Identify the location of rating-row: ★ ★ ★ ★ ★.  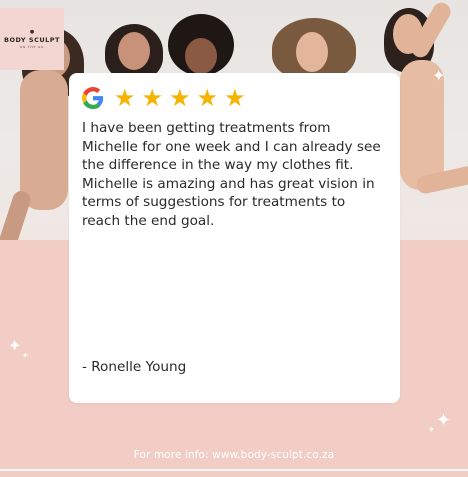
(167, 98).